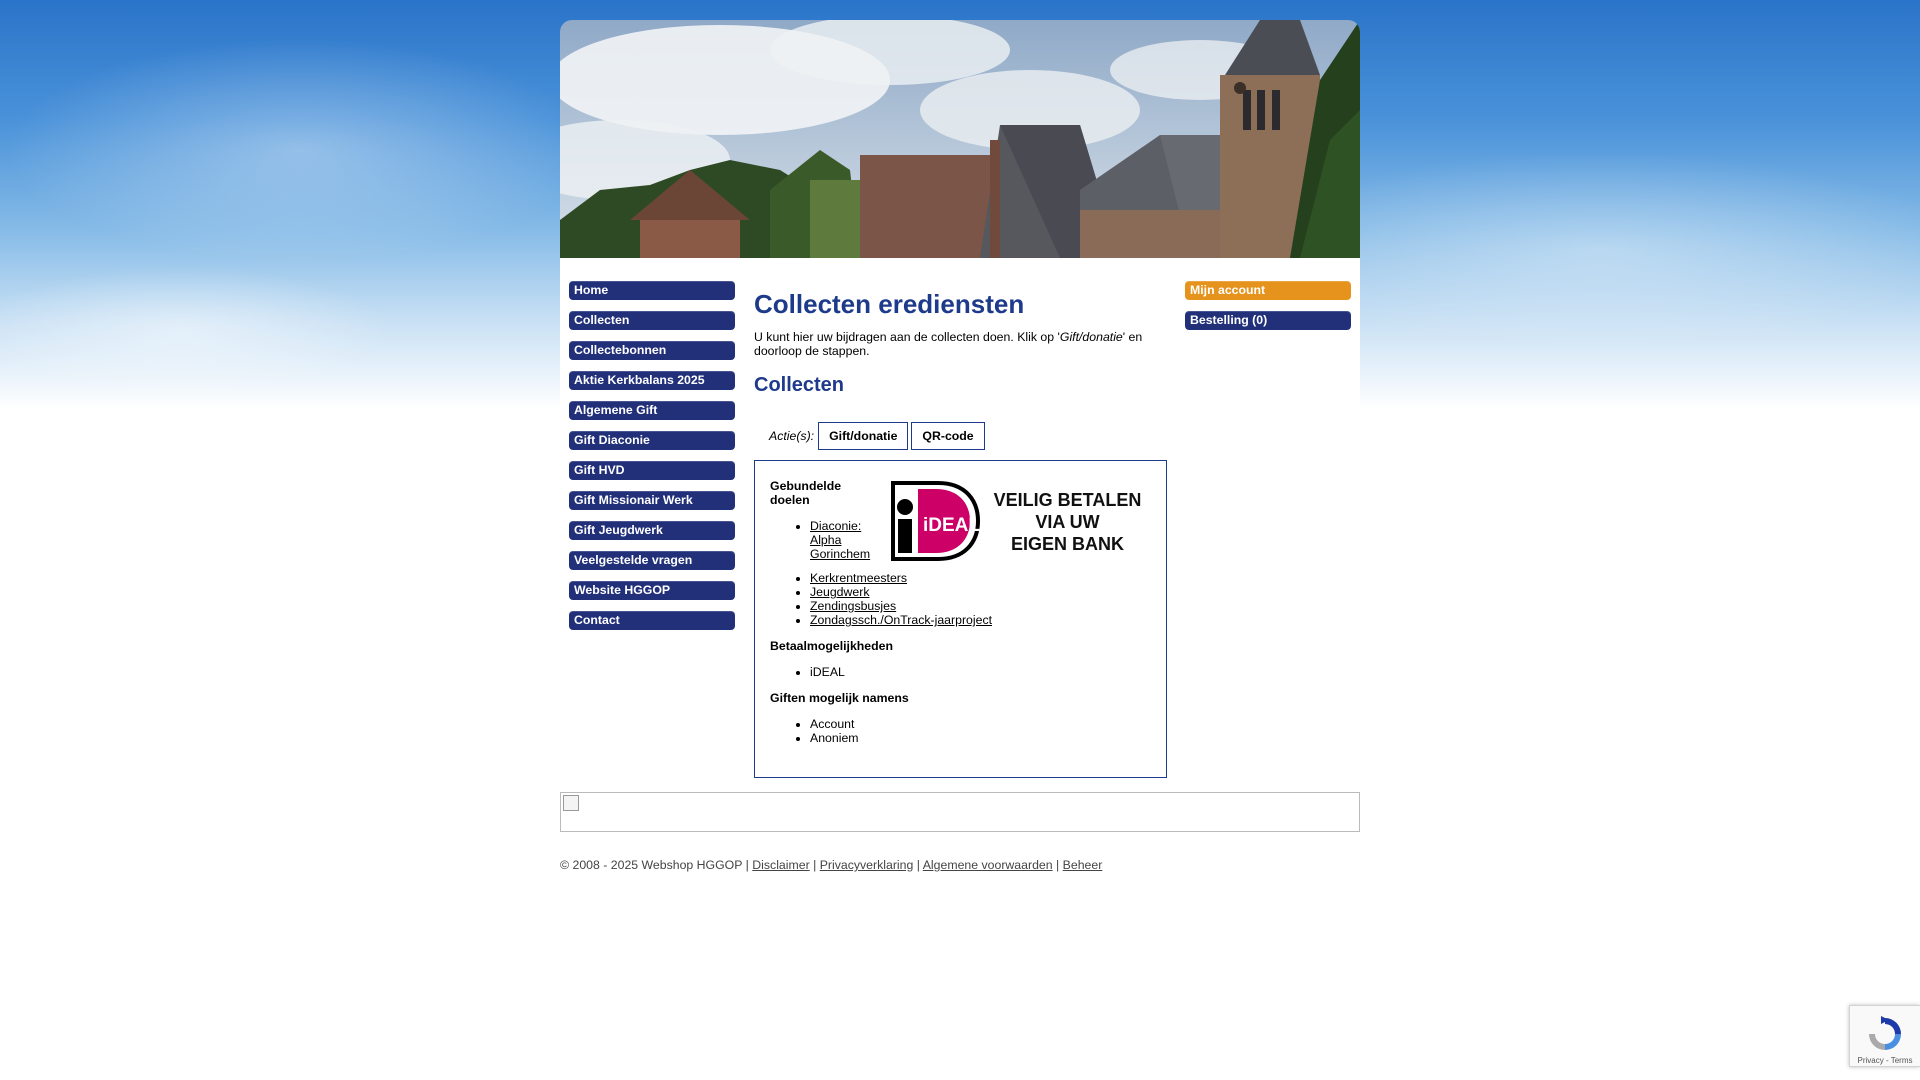  I want to click on disclaimer-link: Disclaimer, so click(780, 865).